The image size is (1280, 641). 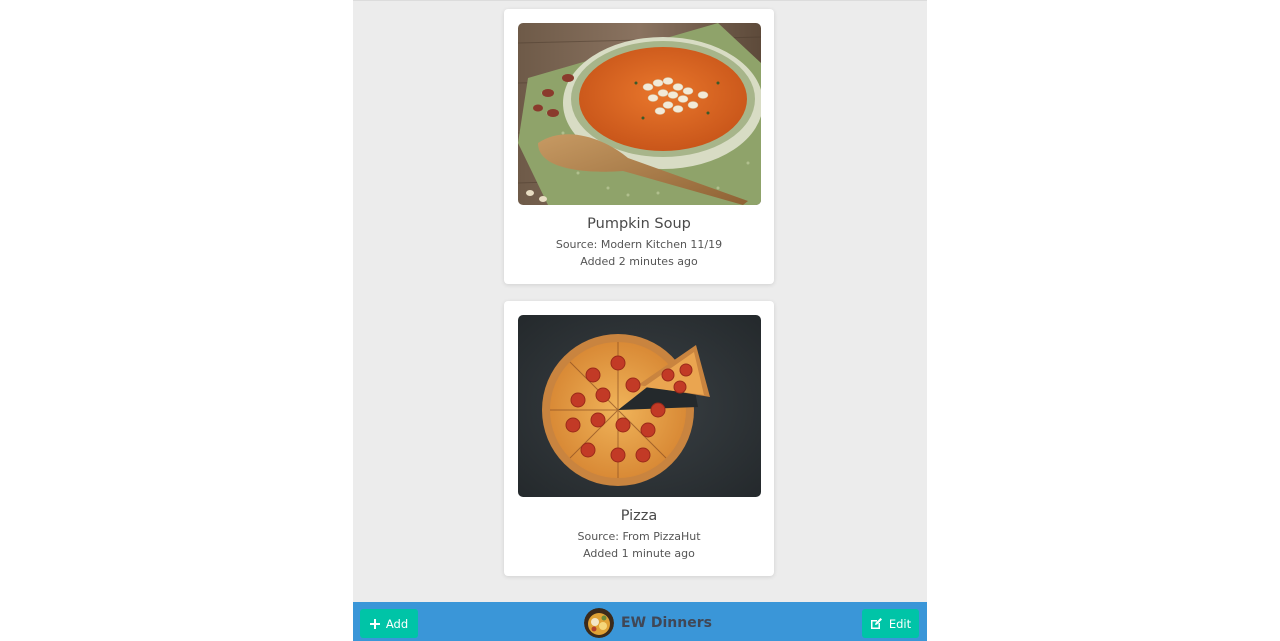 What do you see at coordinates (876, 623) in the screenshot?
I see `edit-icon` at bounding box center [876, 623].